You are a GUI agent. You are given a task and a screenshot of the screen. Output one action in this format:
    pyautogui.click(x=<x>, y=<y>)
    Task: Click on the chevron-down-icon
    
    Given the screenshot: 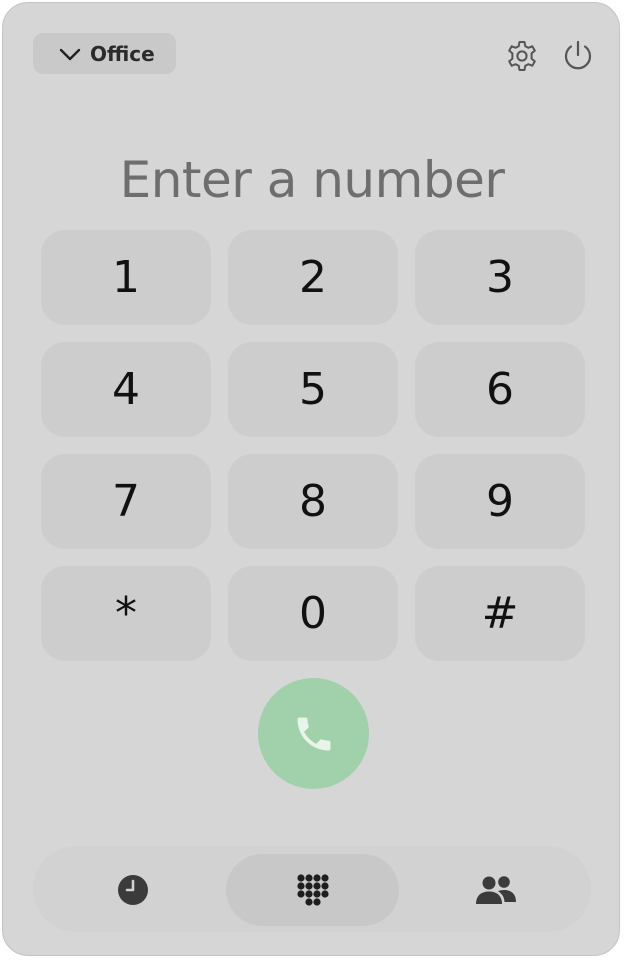 What is the action you would take?
    pyautogui.click(x=70, y=54)
    